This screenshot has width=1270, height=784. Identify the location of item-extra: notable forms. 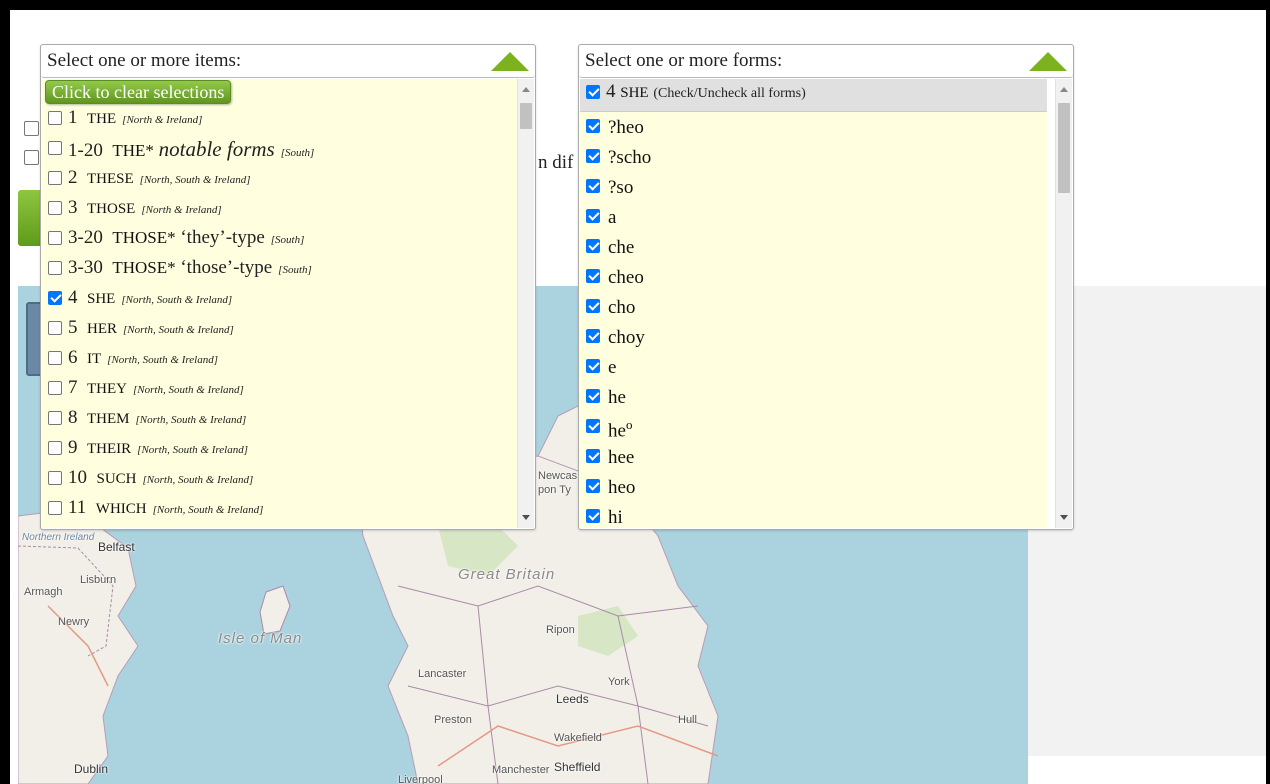
(216, 149).